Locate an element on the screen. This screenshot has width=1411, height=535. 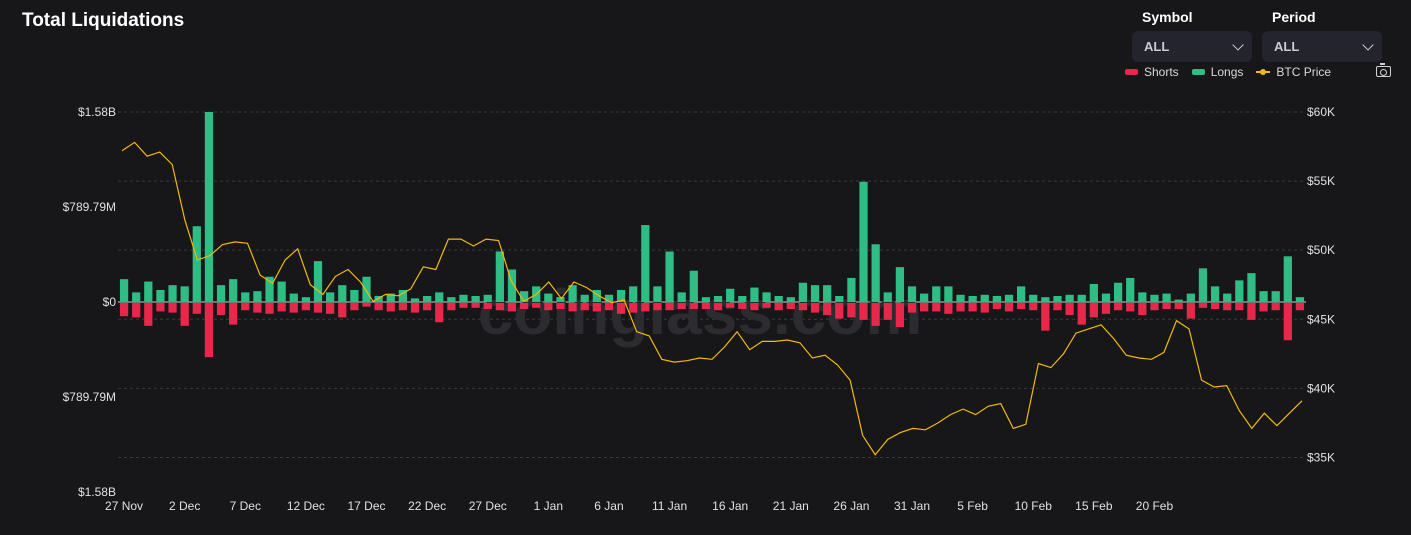
right-tick-label: $50K is located at coordinates (1321, 250).